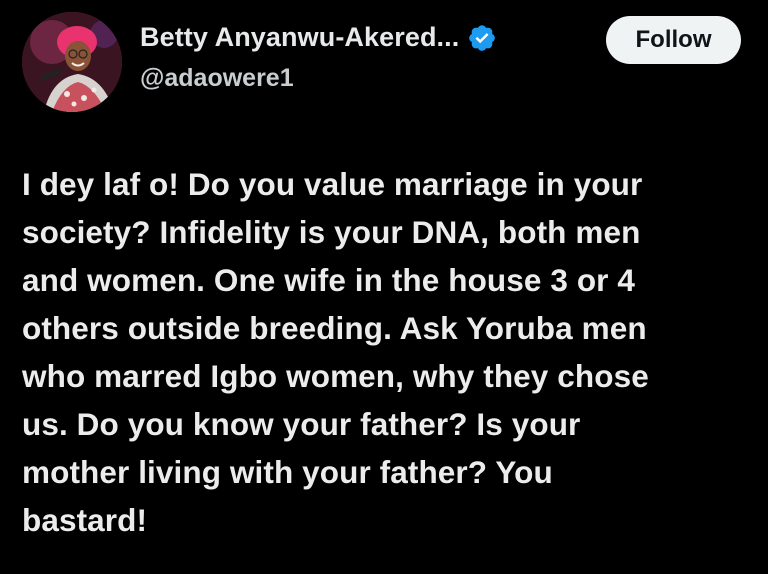 The height and width of the screenshot is (574, 768). What do you see at coordinates (287, 472) in the screenshot?
I see `tweet-text-line: mother living with your father? You` at bounding box center [287, 472].